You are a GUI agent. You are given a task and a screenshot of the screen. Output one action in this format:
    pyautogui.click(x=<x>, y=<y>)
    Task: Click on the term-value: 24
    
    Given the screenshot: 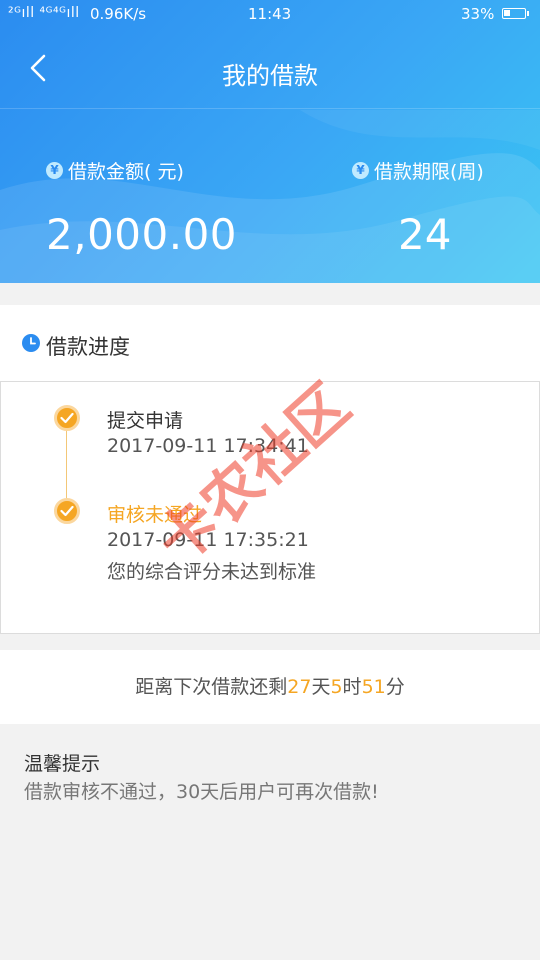 What is the action you would take?
    pyautogui.click(x=425, y=234)
    